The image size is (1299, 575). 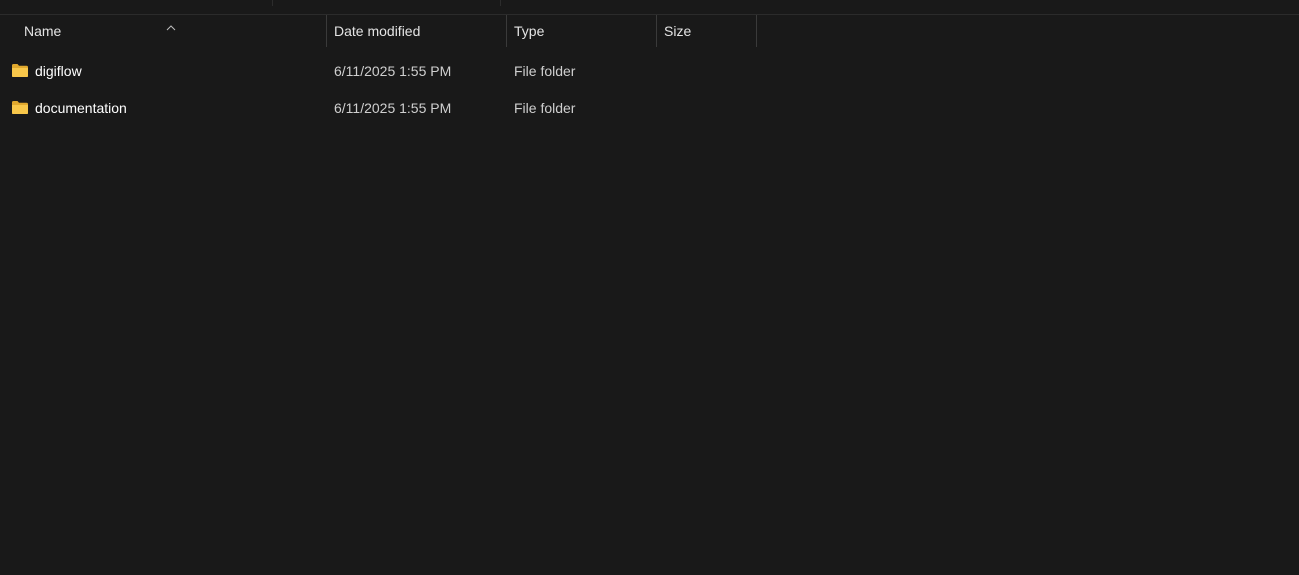 I want to click on column-header-name: Name, so click(x=172, y=31).